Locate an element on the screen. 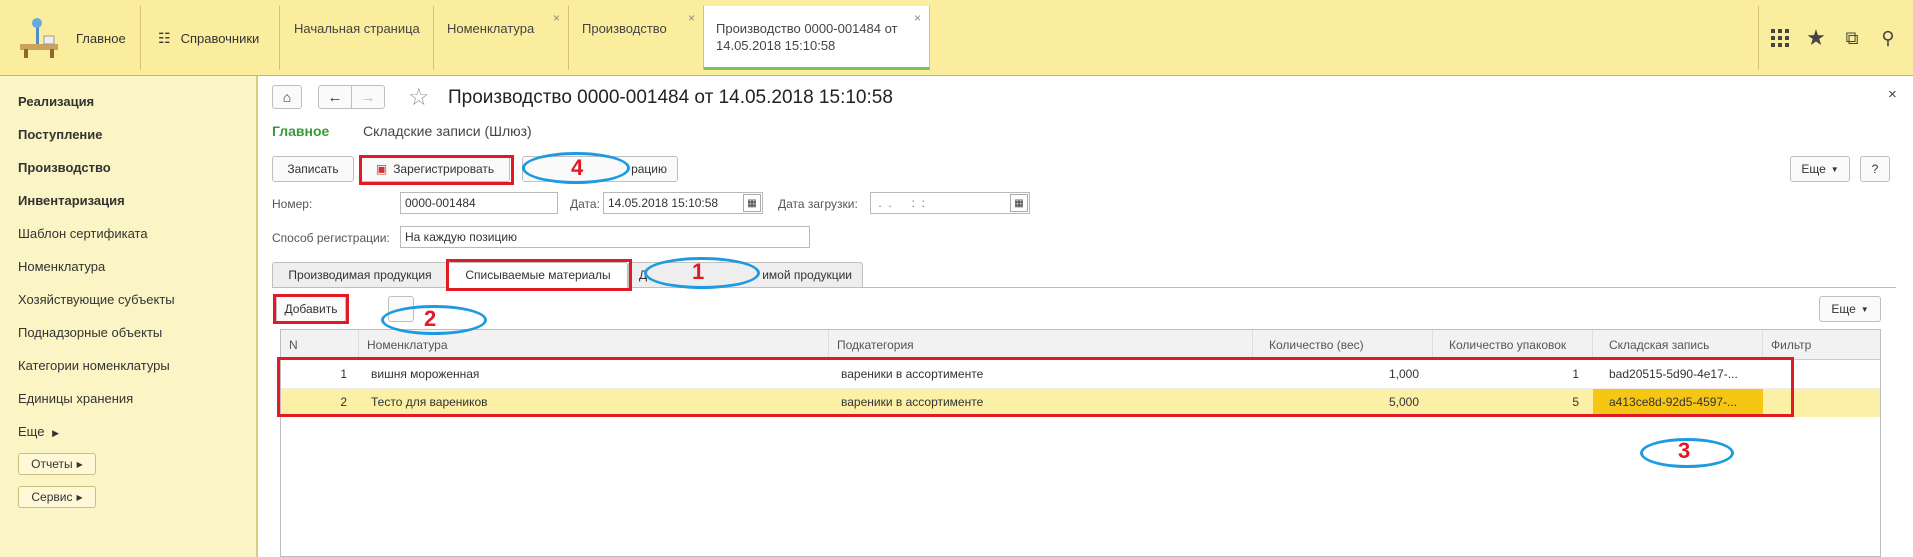 The width and height of the screenshot is (1913, 557). sidebar-item-more: Еще ▶ is located at coordinates (38, 431).